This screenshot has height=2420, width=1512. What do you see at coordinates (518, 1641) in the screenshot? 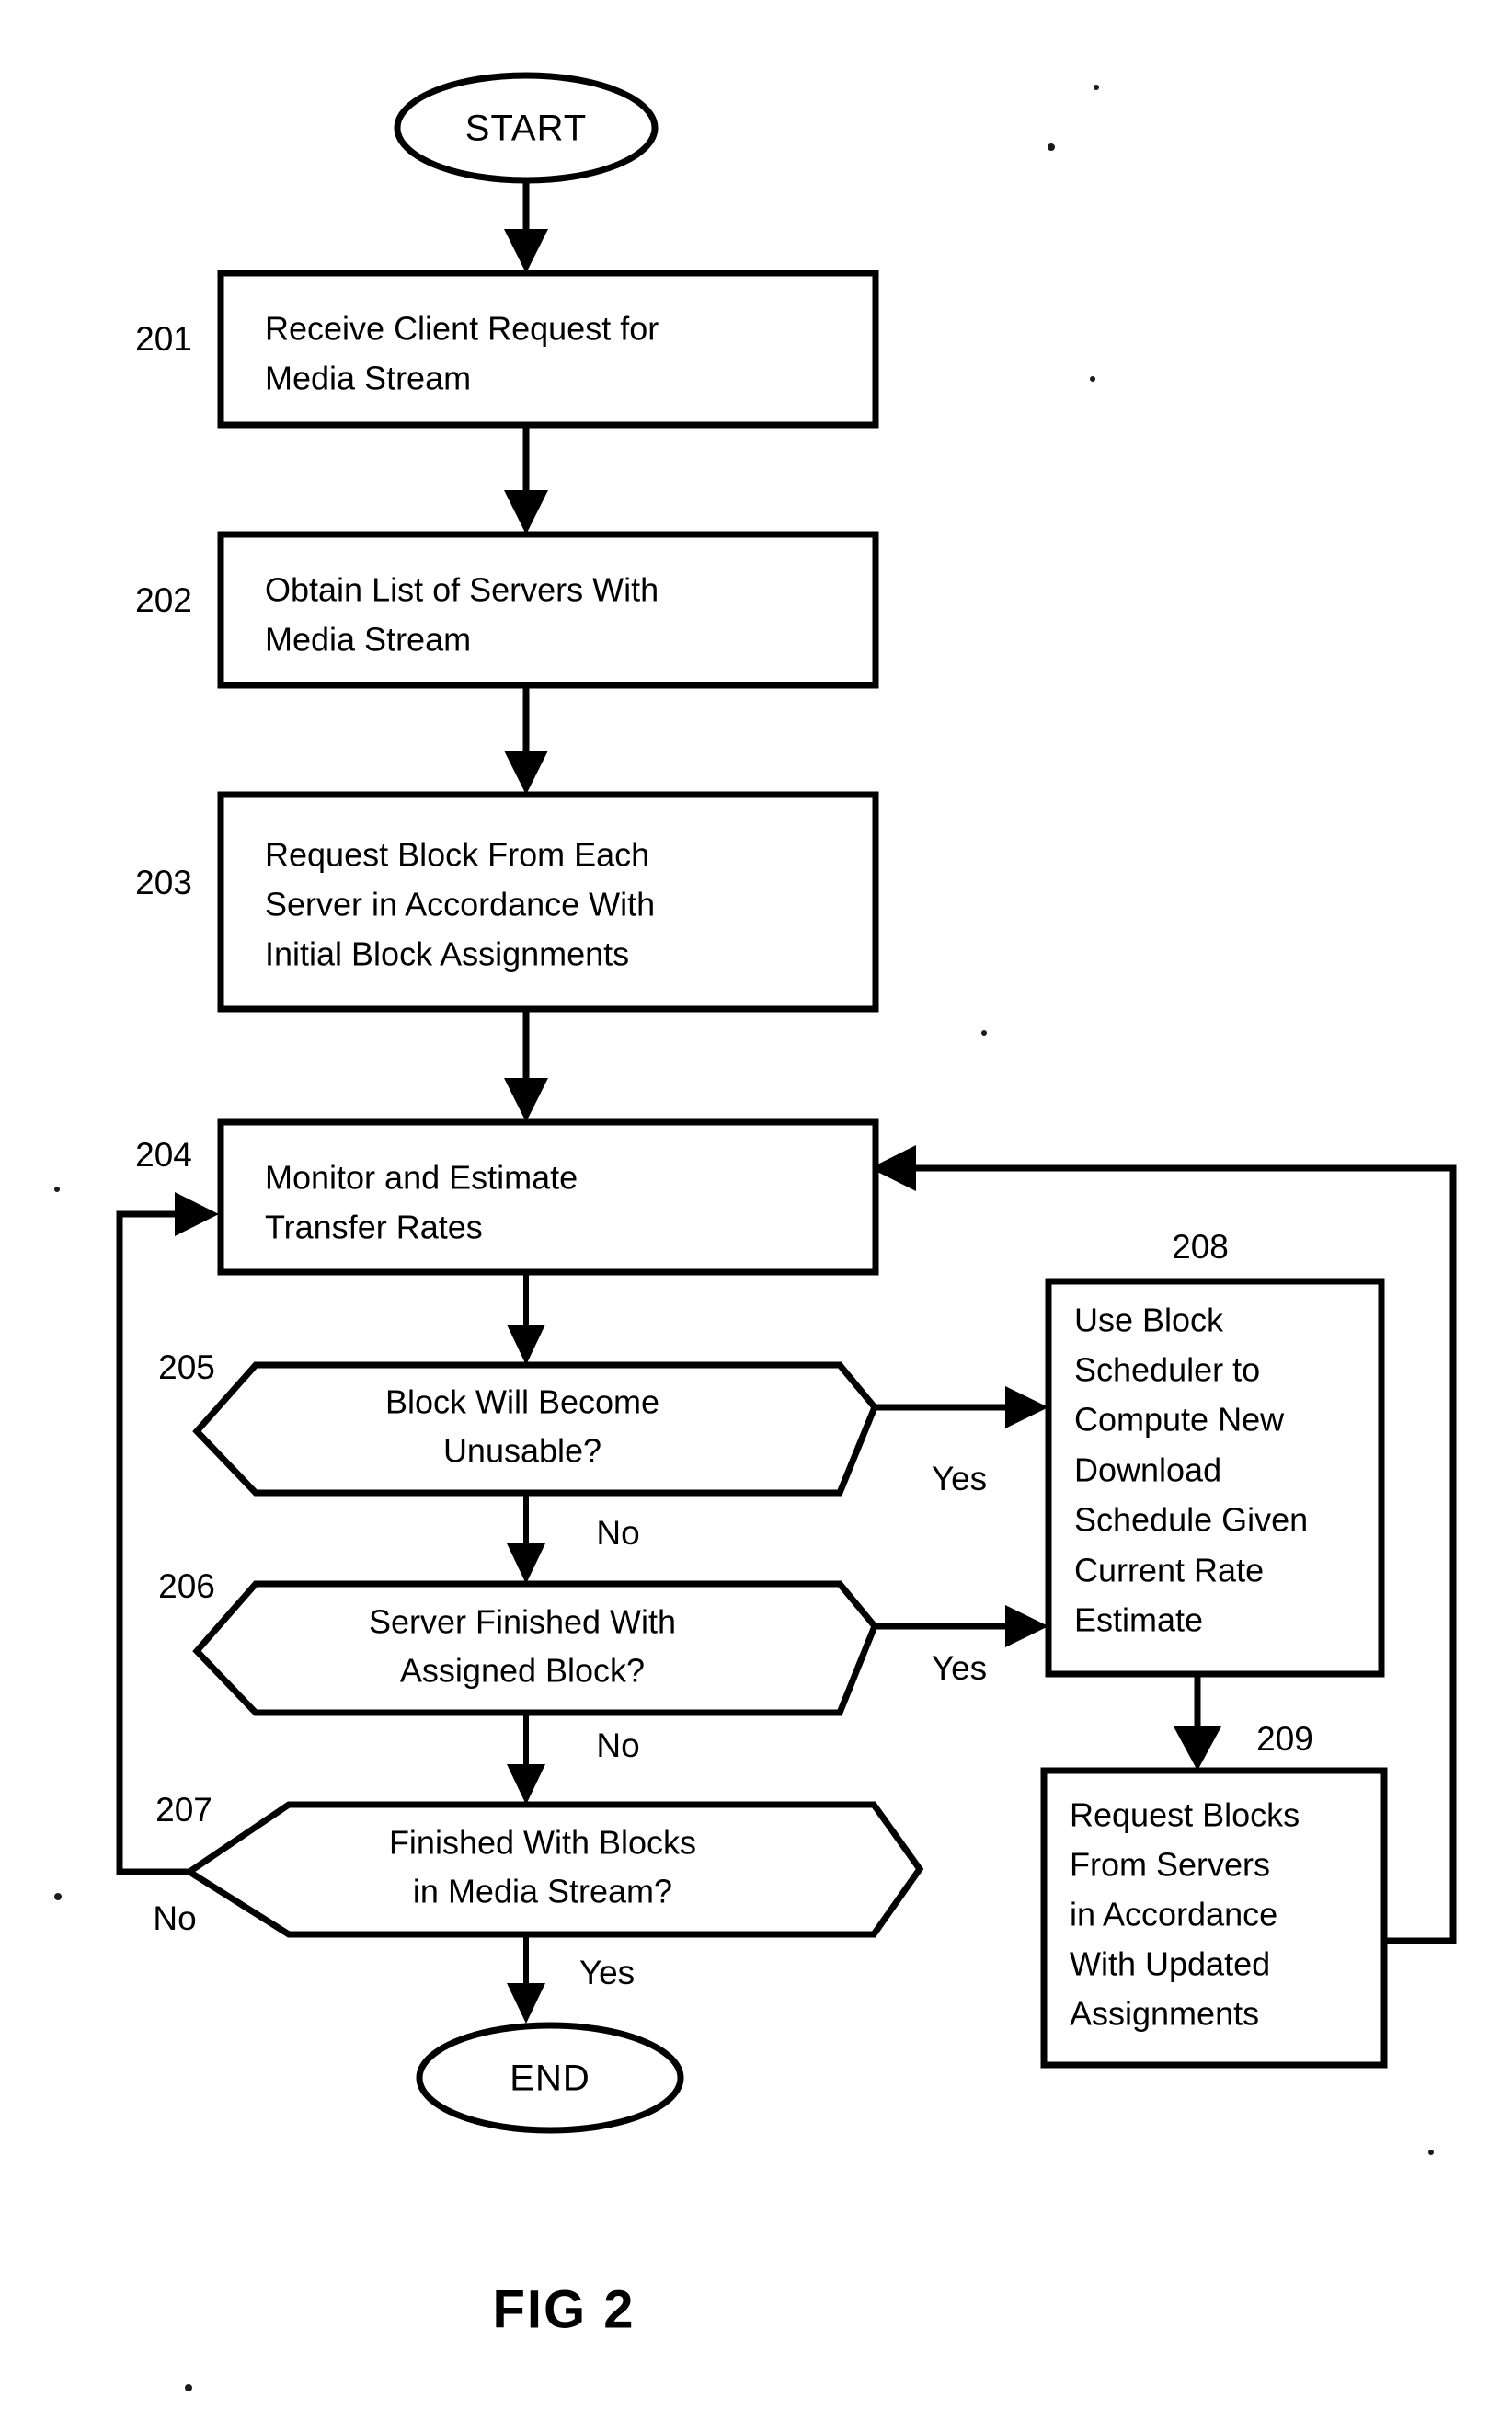
I see `node-206: Server Finished With Assigned Block? 206` at bounding box center [518, 1641].